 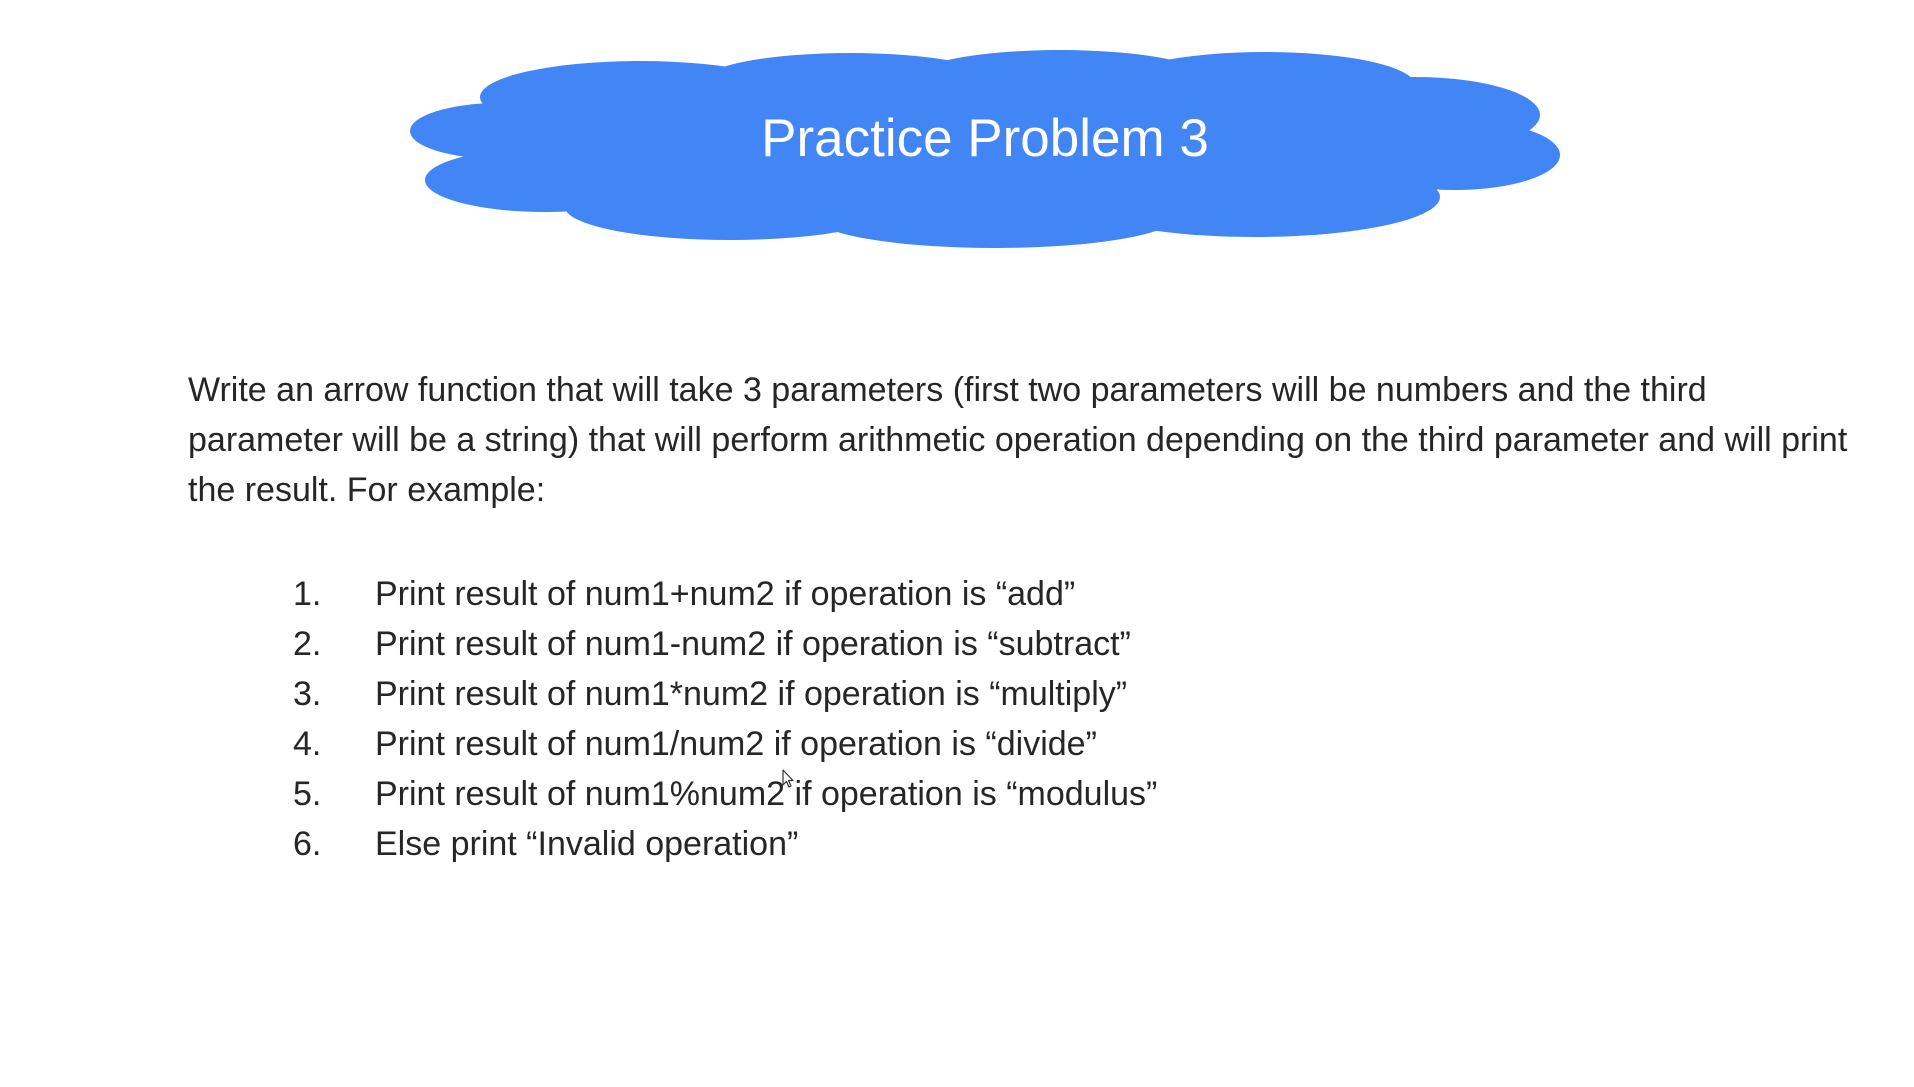 I want to click on list-item-text: Else print “Invalid operation”, so click(x=587, y=844).